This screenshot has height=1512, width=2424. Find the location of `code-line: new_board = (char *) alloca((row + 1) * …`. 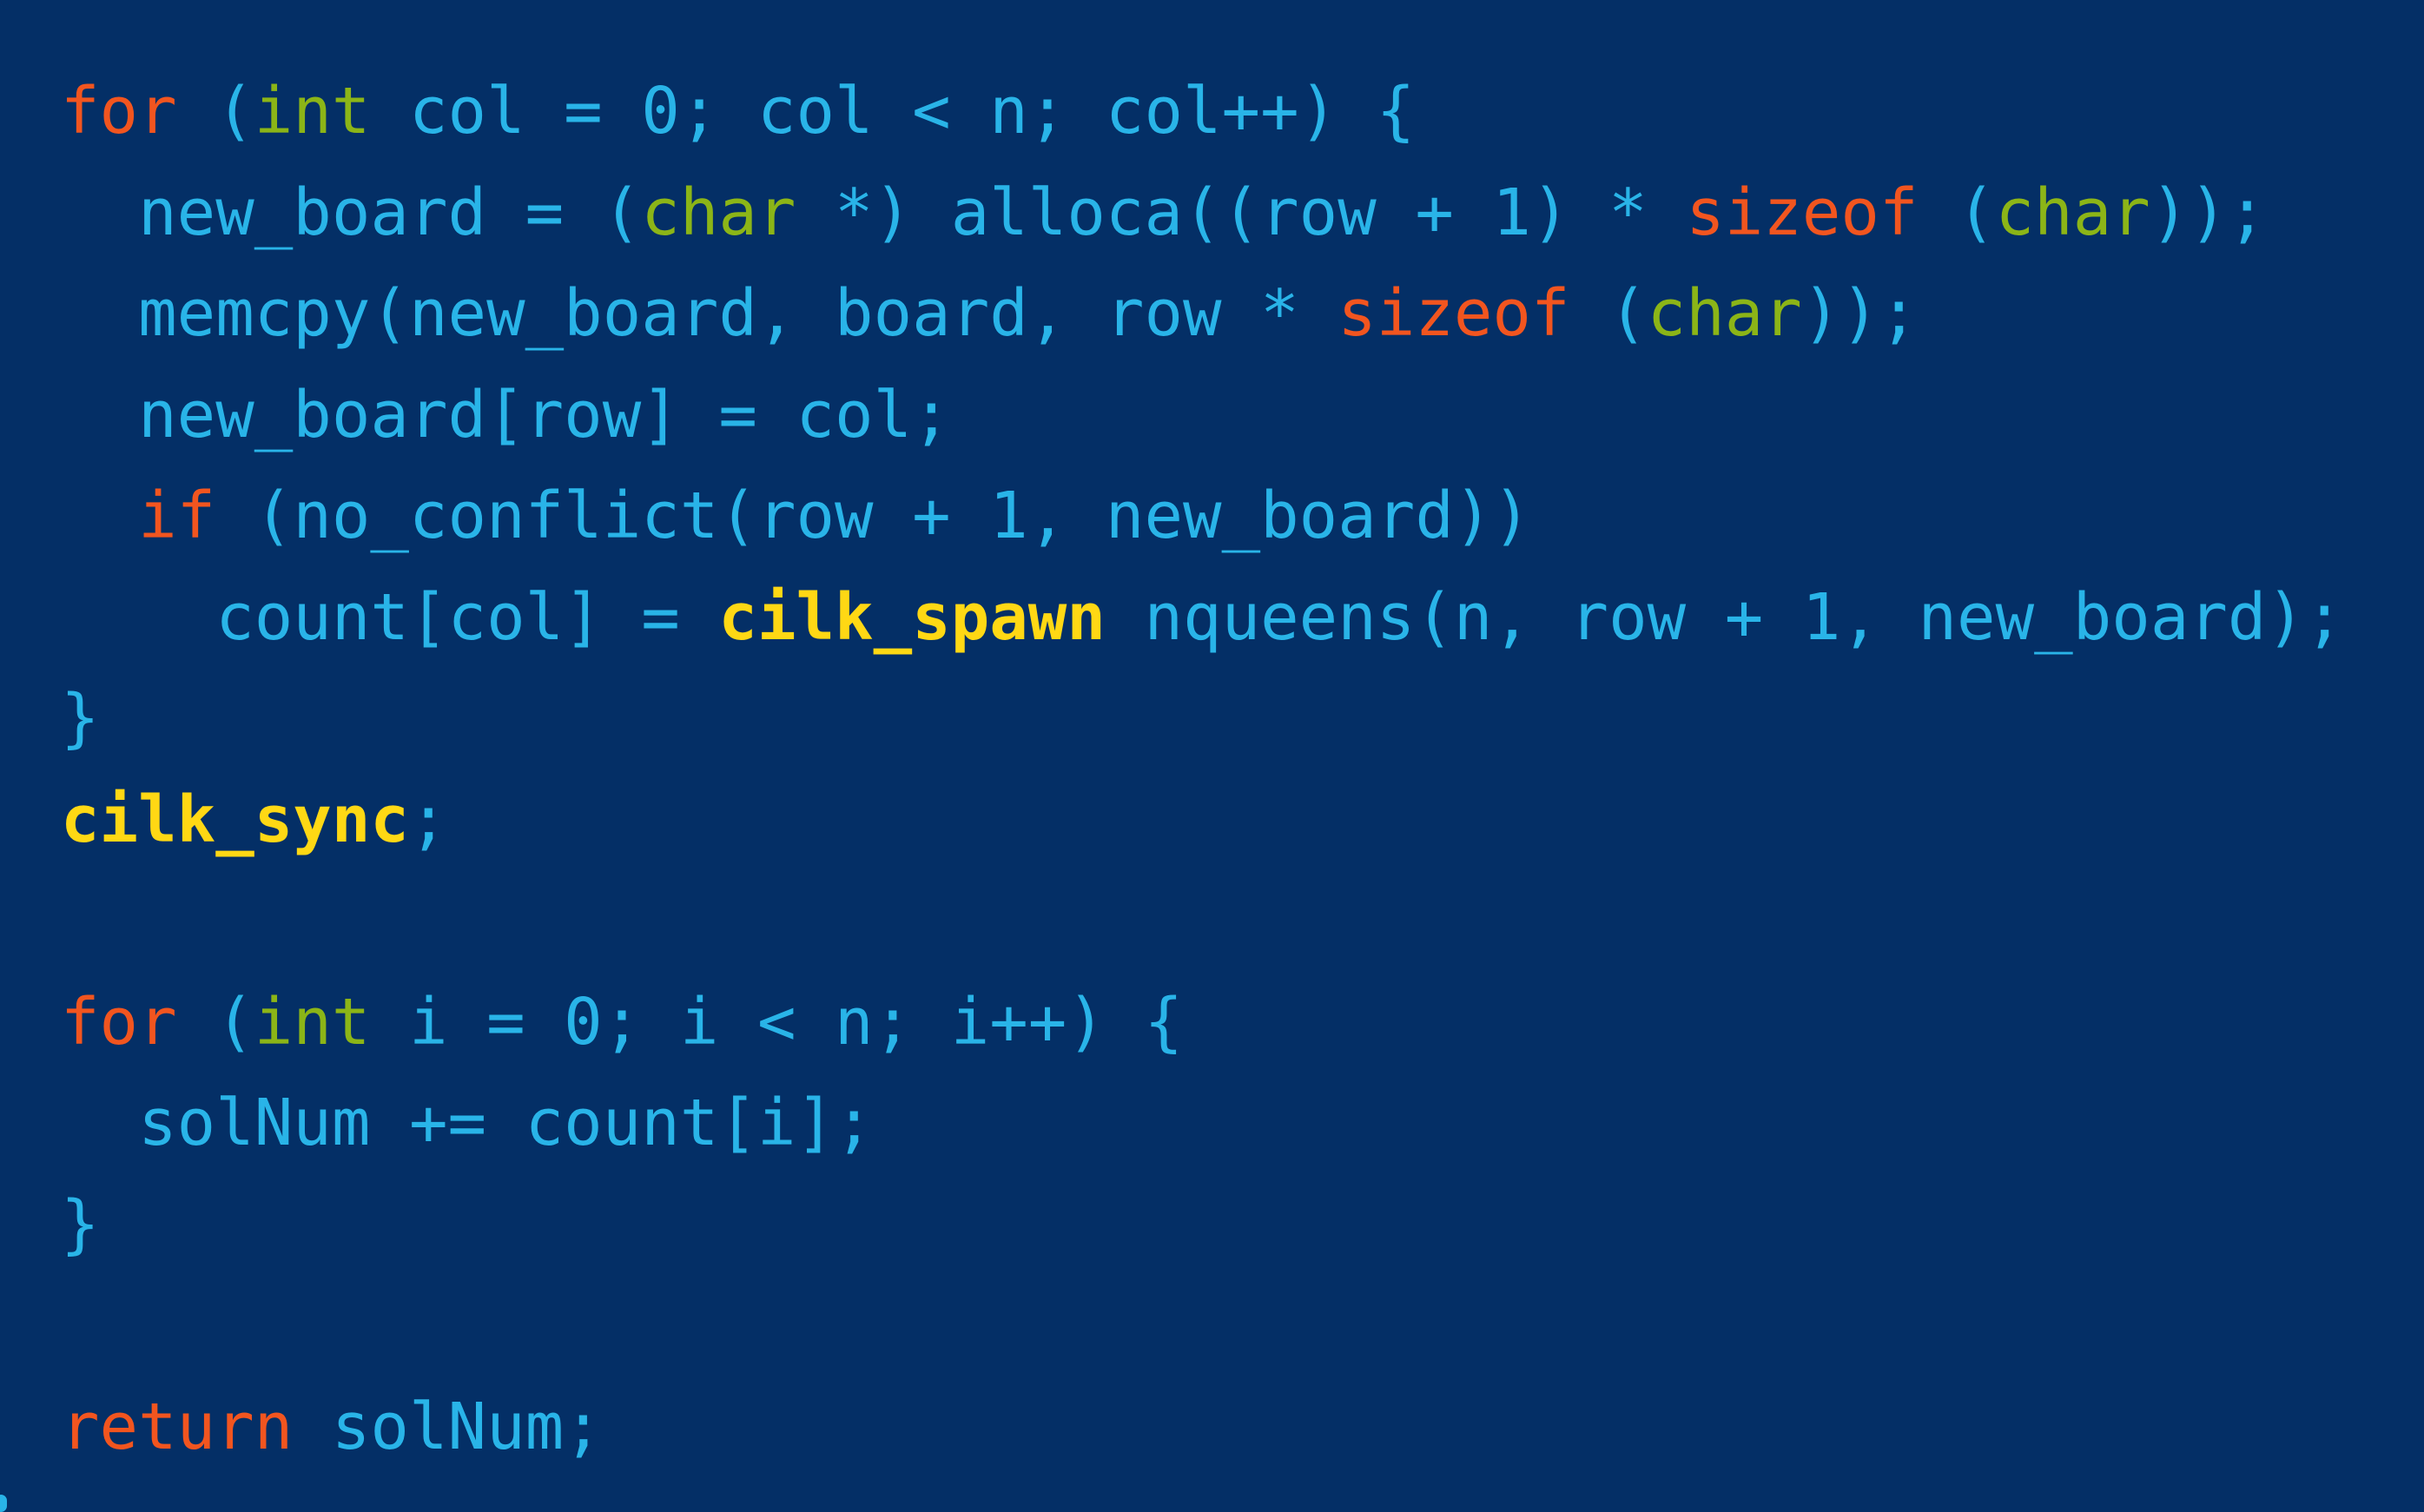

code-line: new_board = (char *) alloca((row + 1) * … is located at coordinates (1202, 213).